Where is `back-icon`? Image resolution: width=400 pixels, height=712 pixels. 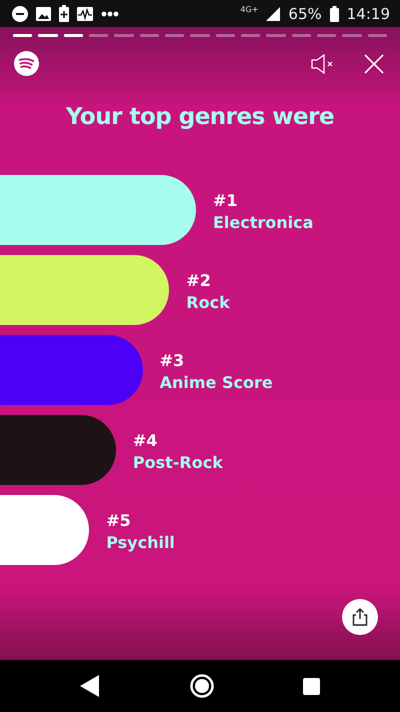
back-icon is located at coordinates (90, 686).